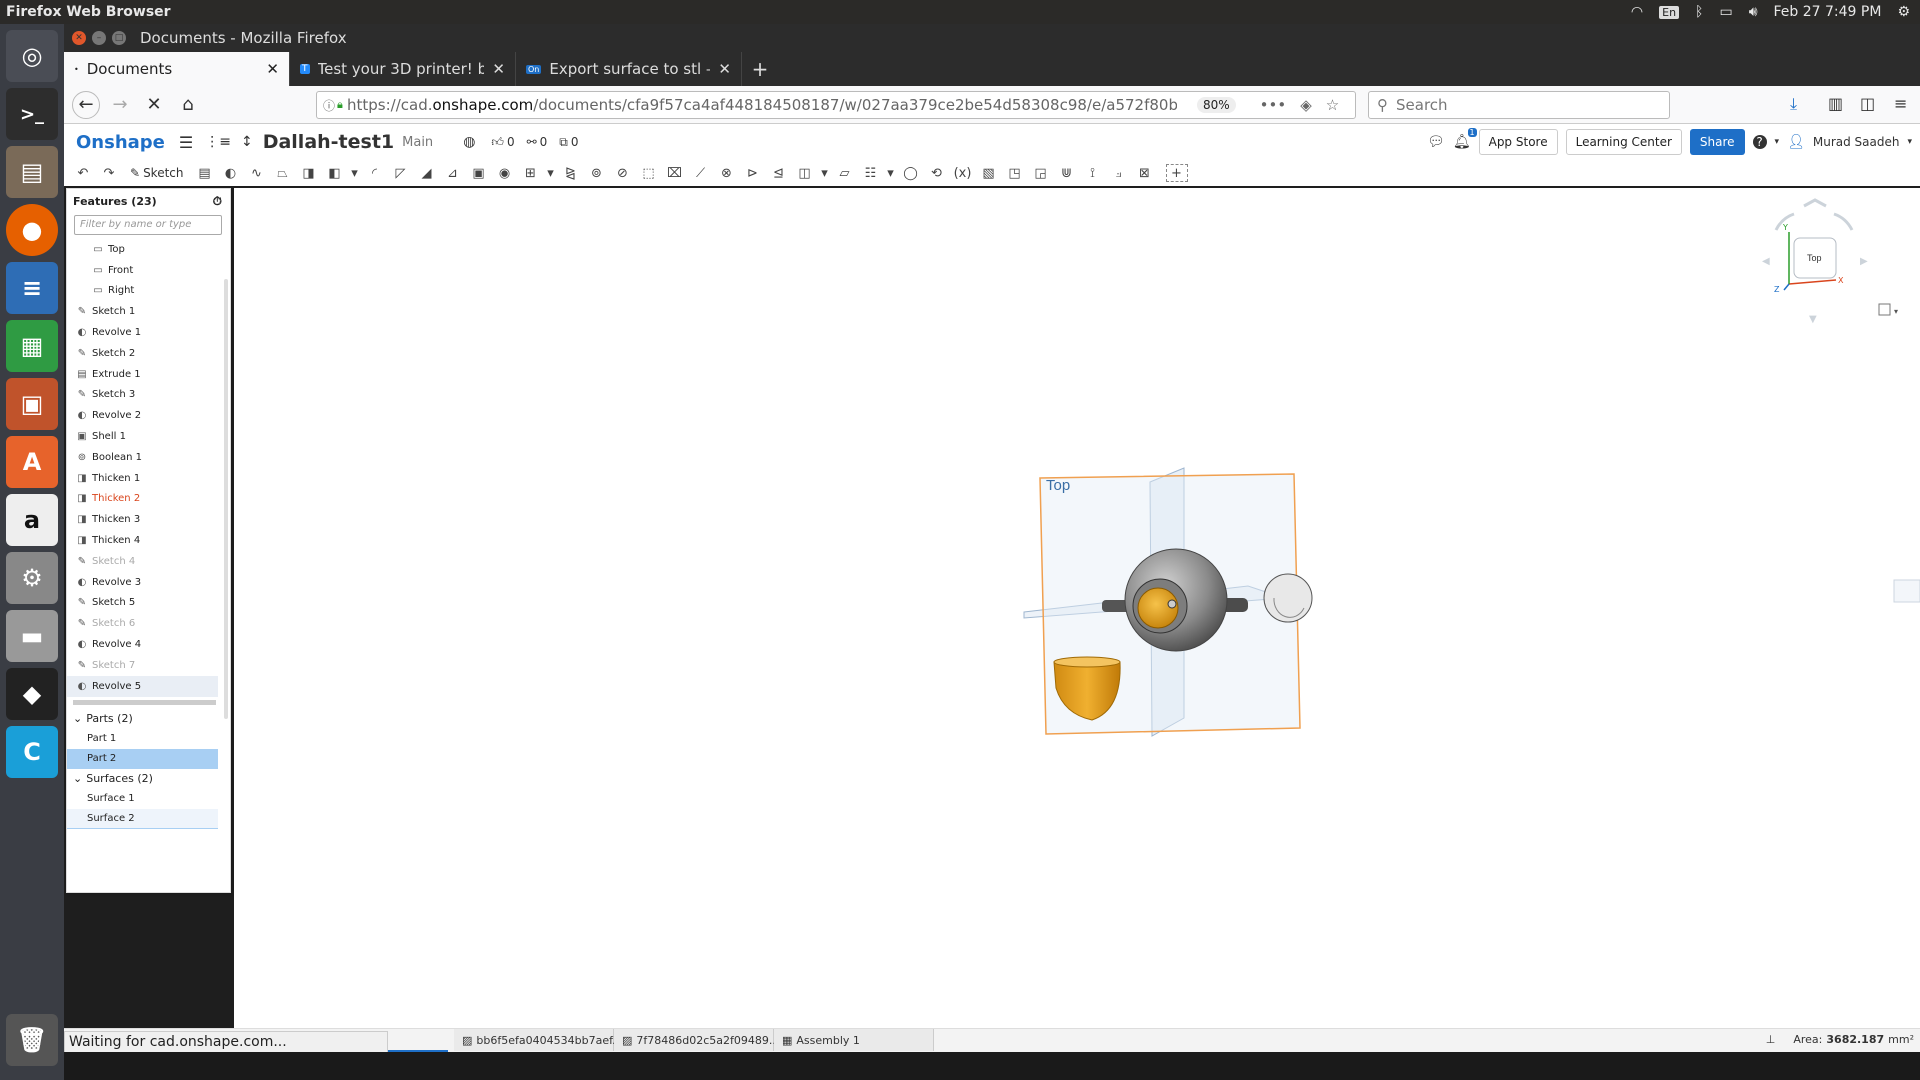  Describe the element at coordinates (403, 69) in the screenshot. I see `tab-test-3d-printer: T Test your 3D printer! by ✕` at that location.